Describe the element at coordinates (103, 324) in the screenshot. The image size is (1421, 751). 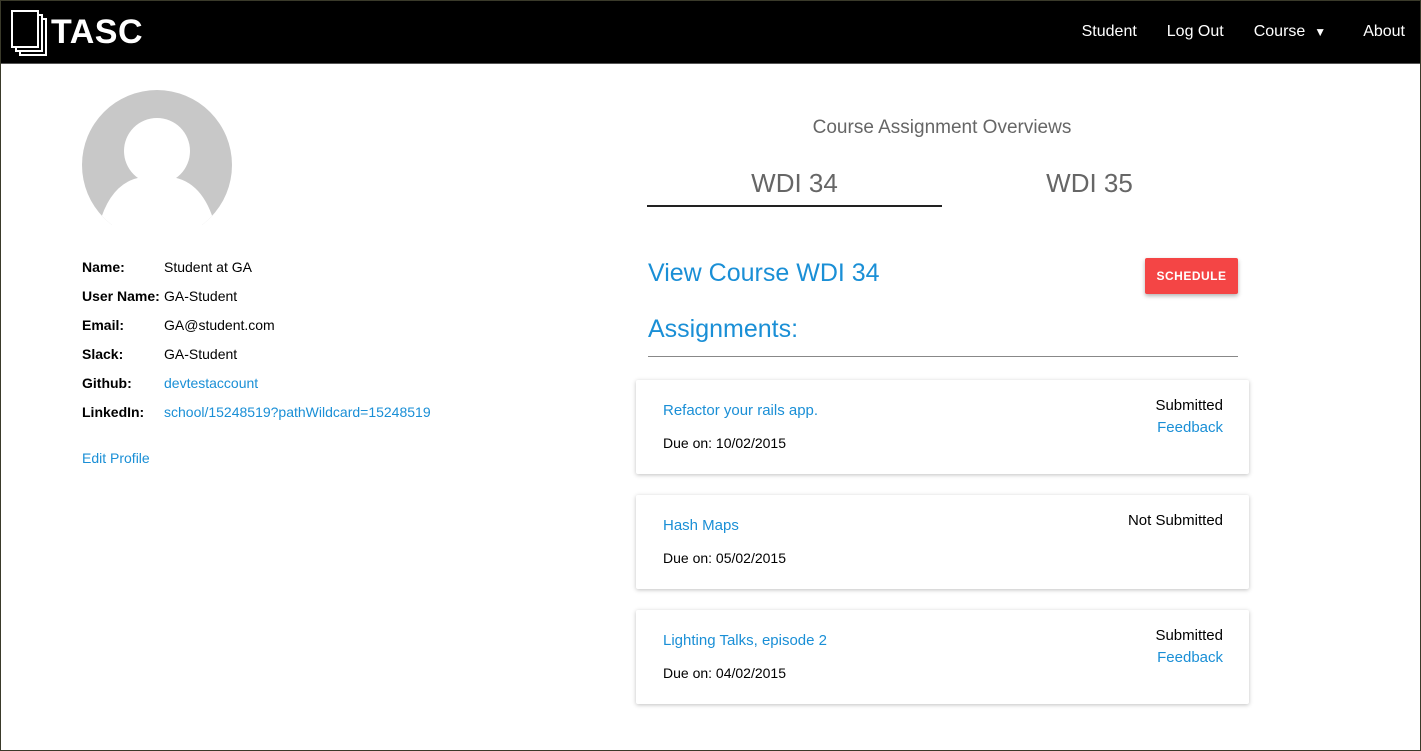
I see `profile-label: Email:` at that location.